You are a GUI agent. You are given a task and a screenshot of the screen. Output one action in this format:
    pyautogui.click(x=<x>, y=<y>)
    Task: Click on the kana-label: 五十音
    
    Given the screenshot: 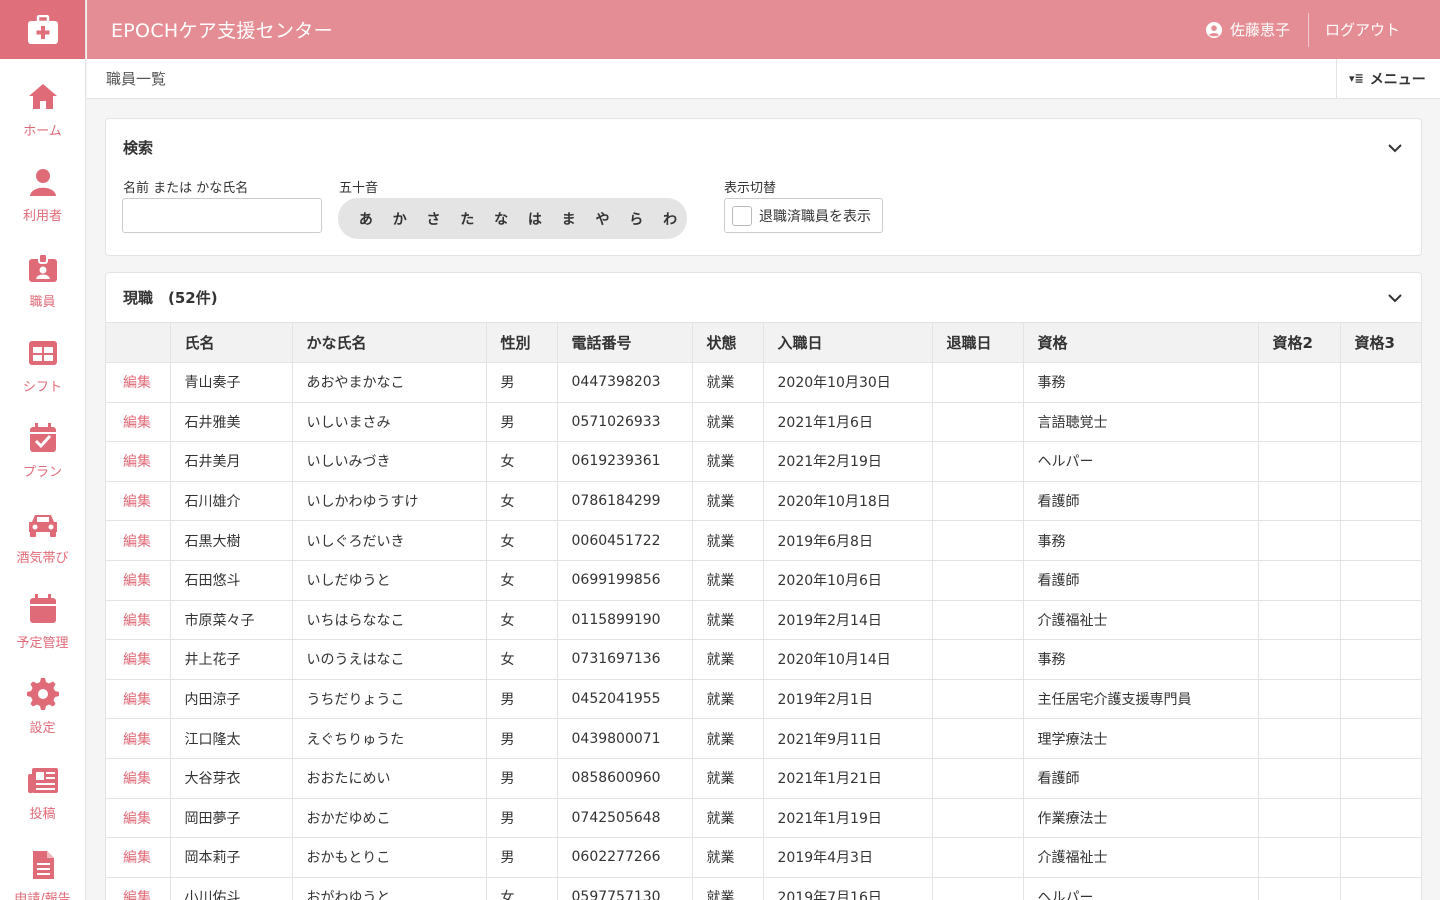 What is the action you would take?
    pyautogui.click(x=359, y=188)
    